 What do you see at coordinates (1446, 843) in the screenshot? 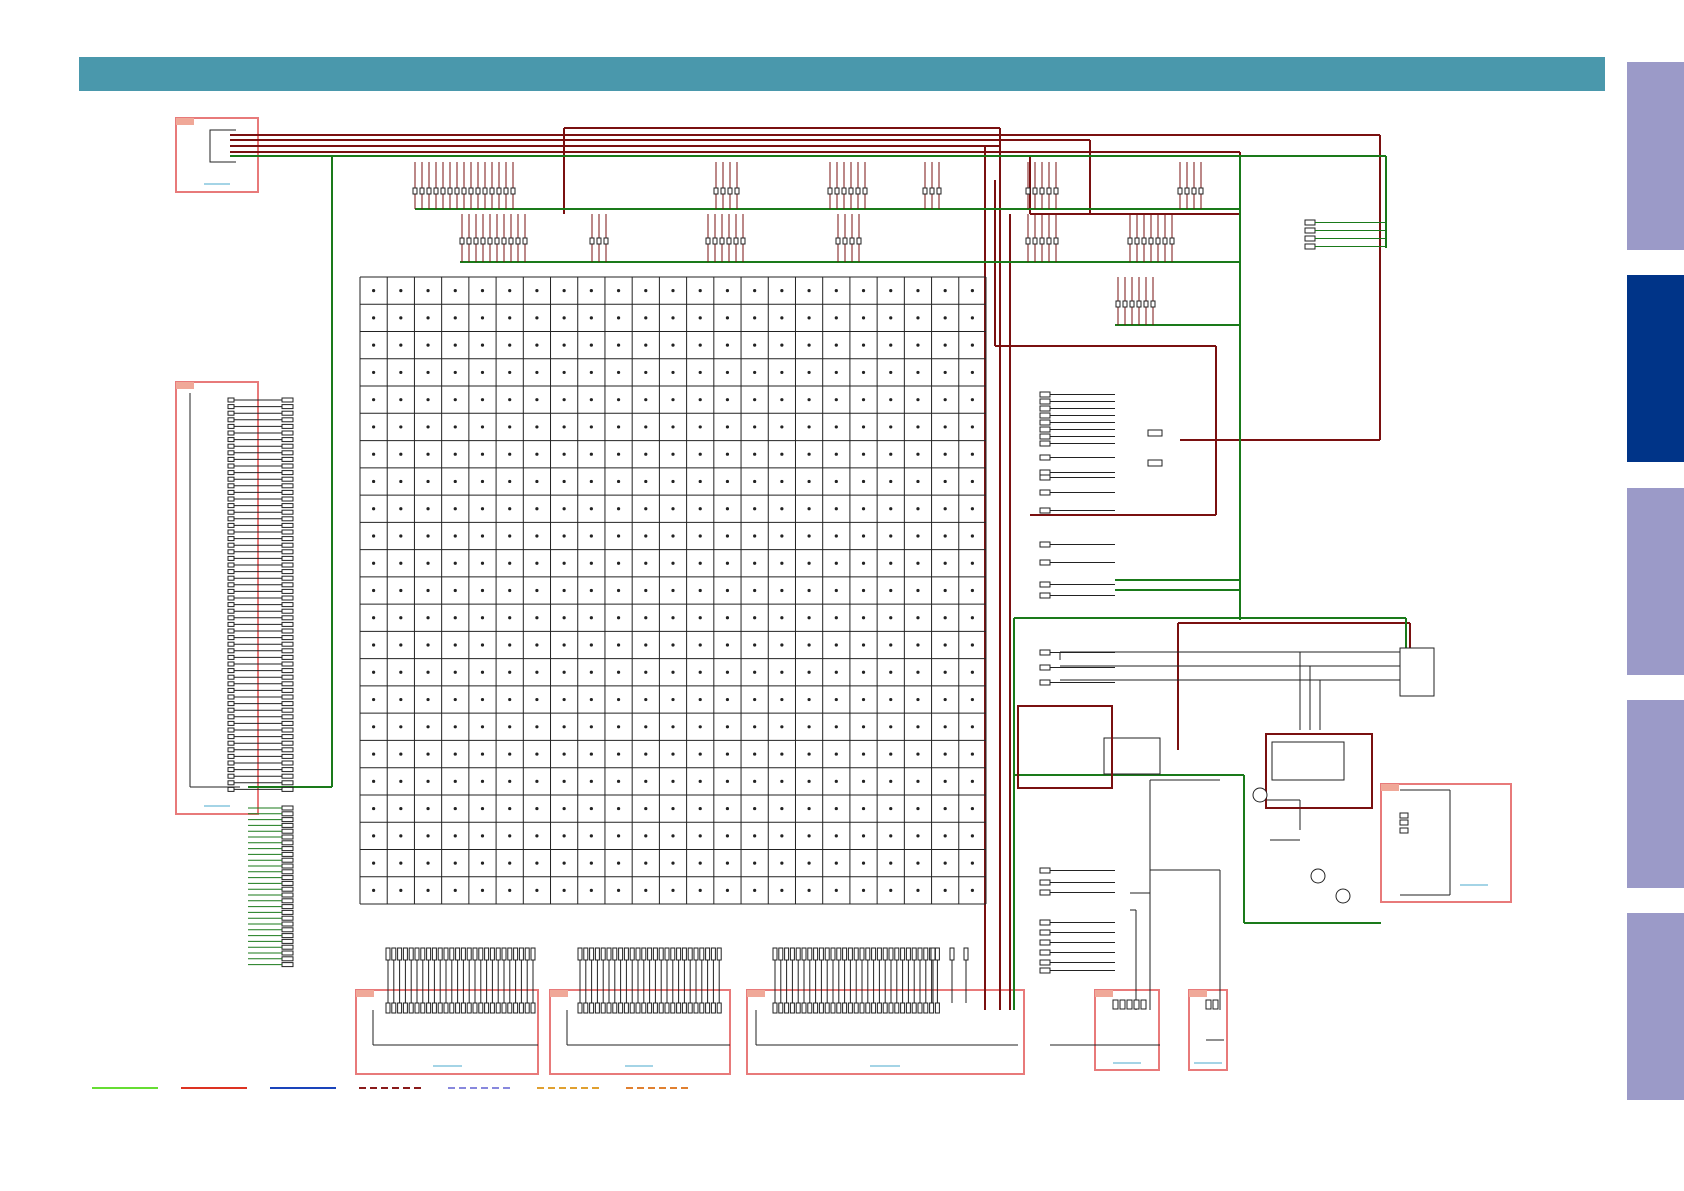
I see `connector-box-right` at bounding box center [1446, 843].